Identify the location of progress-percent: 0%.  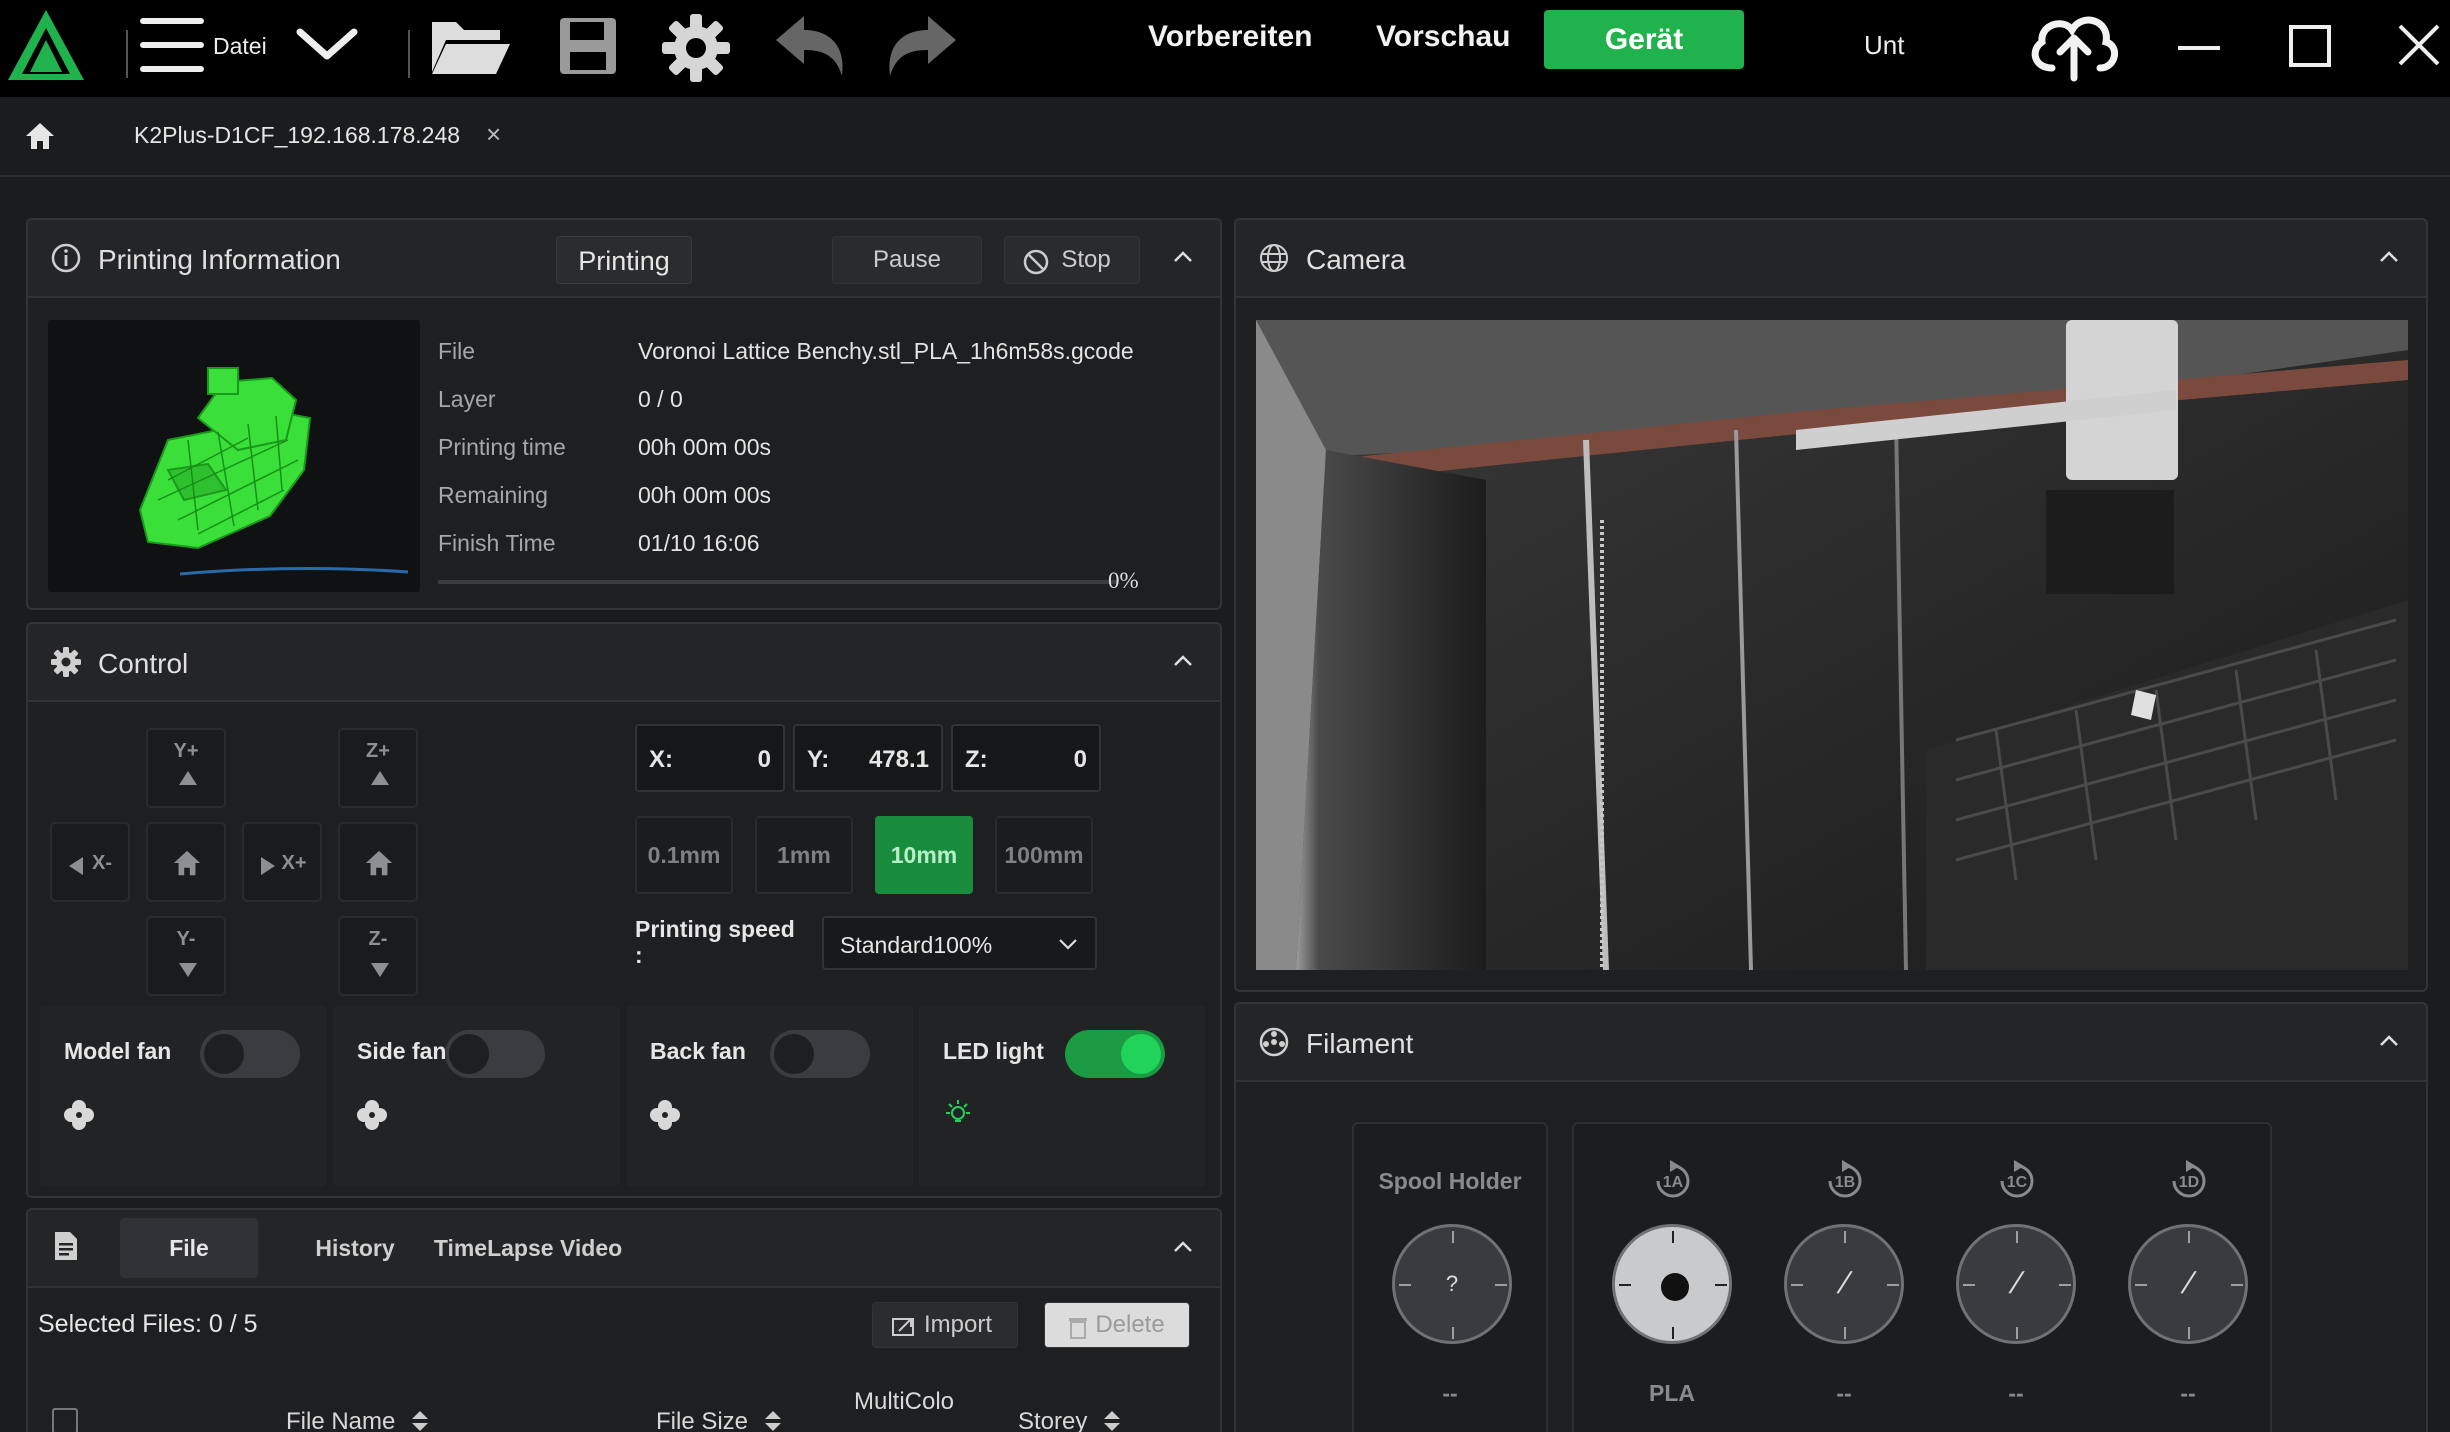
(1123, 580).